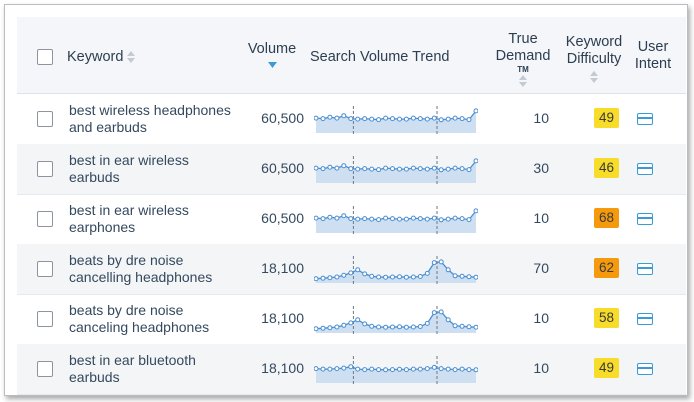 The height and width of the screenshot is (402, 694). What do you see at coordinates (156, 218) in the screenshot?
I see `keyword-cell: best in ear wireless earphones` at bounding box center [156, 218].